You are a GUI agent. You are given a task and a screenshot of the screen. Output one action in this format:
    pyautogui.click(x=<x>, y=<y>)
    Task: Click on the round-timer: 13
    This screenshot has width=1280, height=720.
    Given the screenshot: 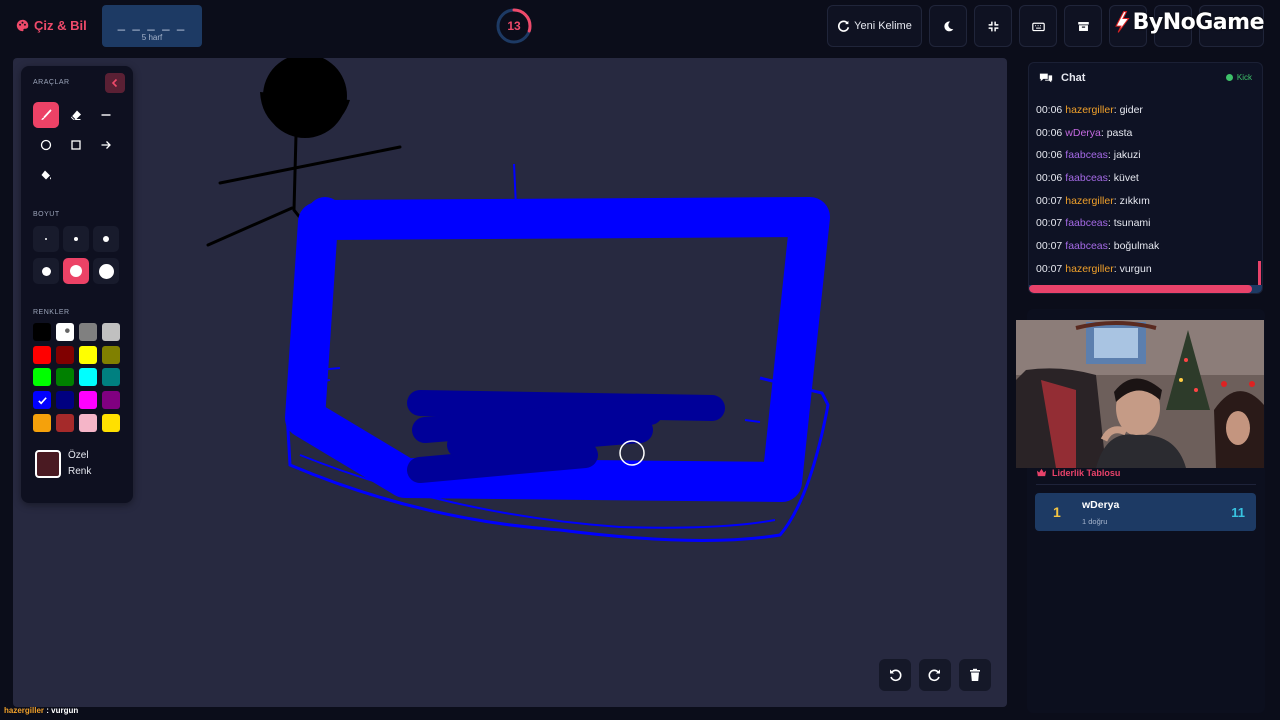 What is the action you would take?
    pyautogui.click(x=514, y=26)
    